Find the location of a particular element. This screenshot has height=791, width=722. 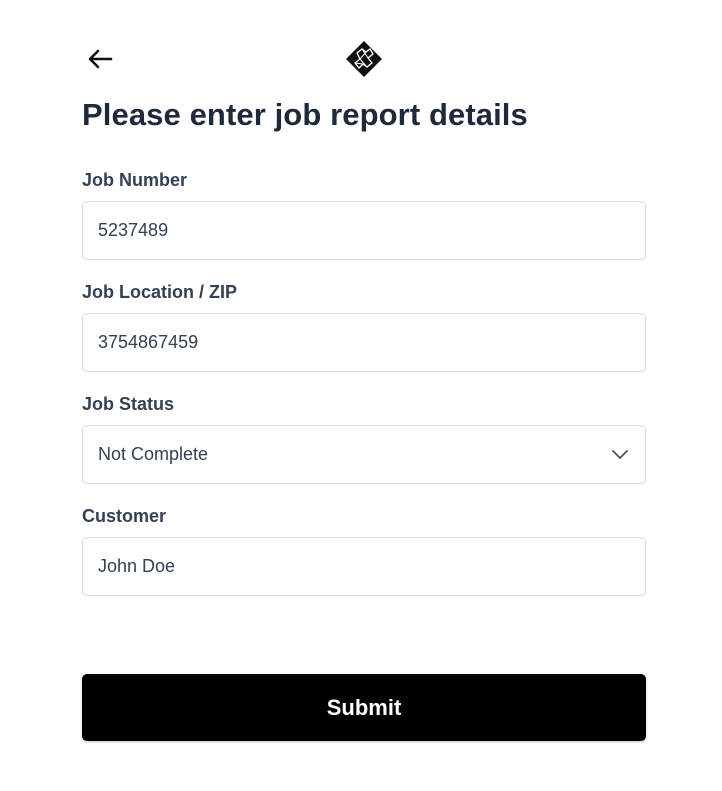

job-location-input is located at coordinates (364, 342).